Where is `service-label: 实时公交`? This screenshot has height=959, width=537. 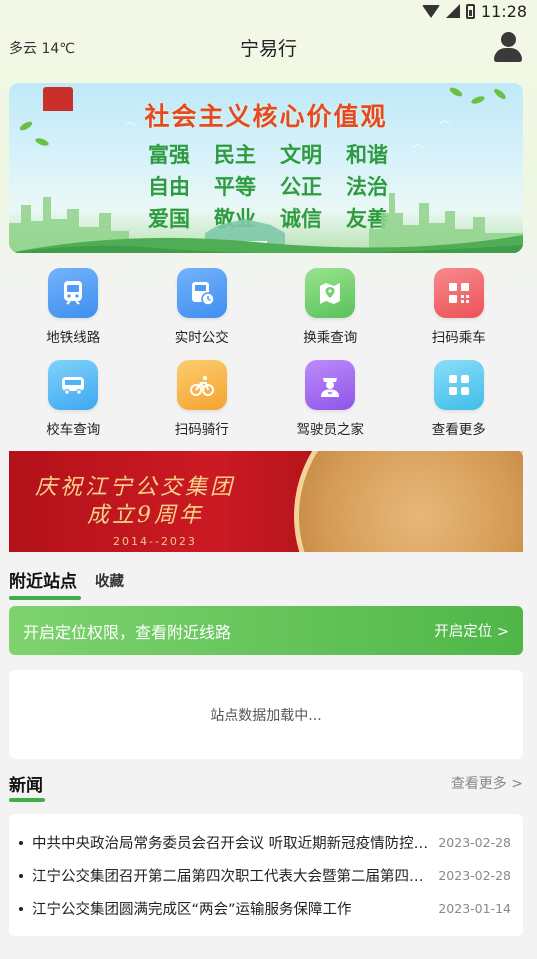 service-label: 实时公交 is located at coordinates (201, 338).